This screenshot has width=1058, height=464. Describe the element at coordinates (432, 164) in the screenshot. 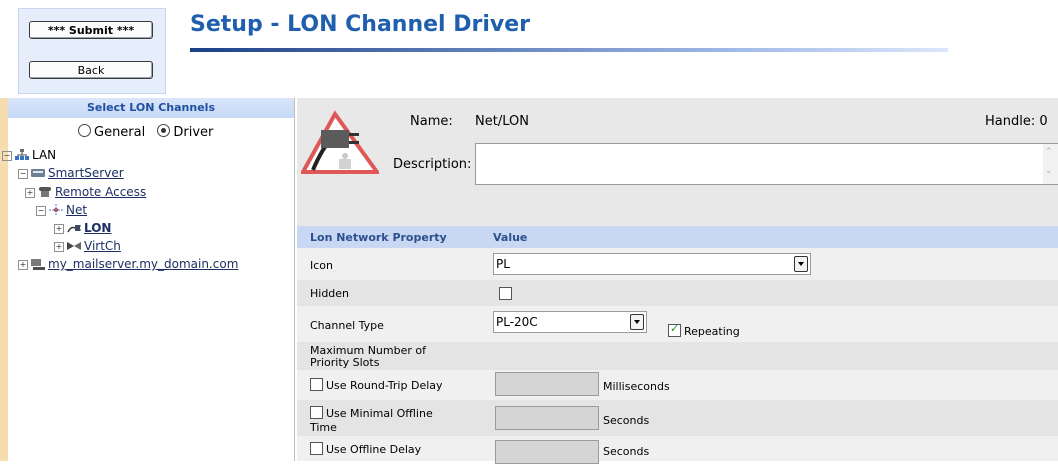

I see `description-label: Description:` at that location.